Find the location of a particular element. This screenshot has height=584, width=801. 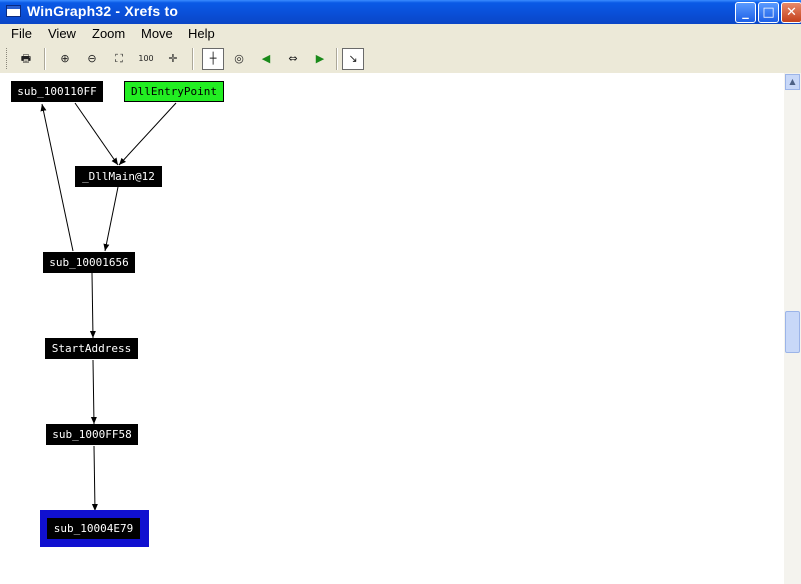

toolbar-grip is located at coordinates (8, 58).